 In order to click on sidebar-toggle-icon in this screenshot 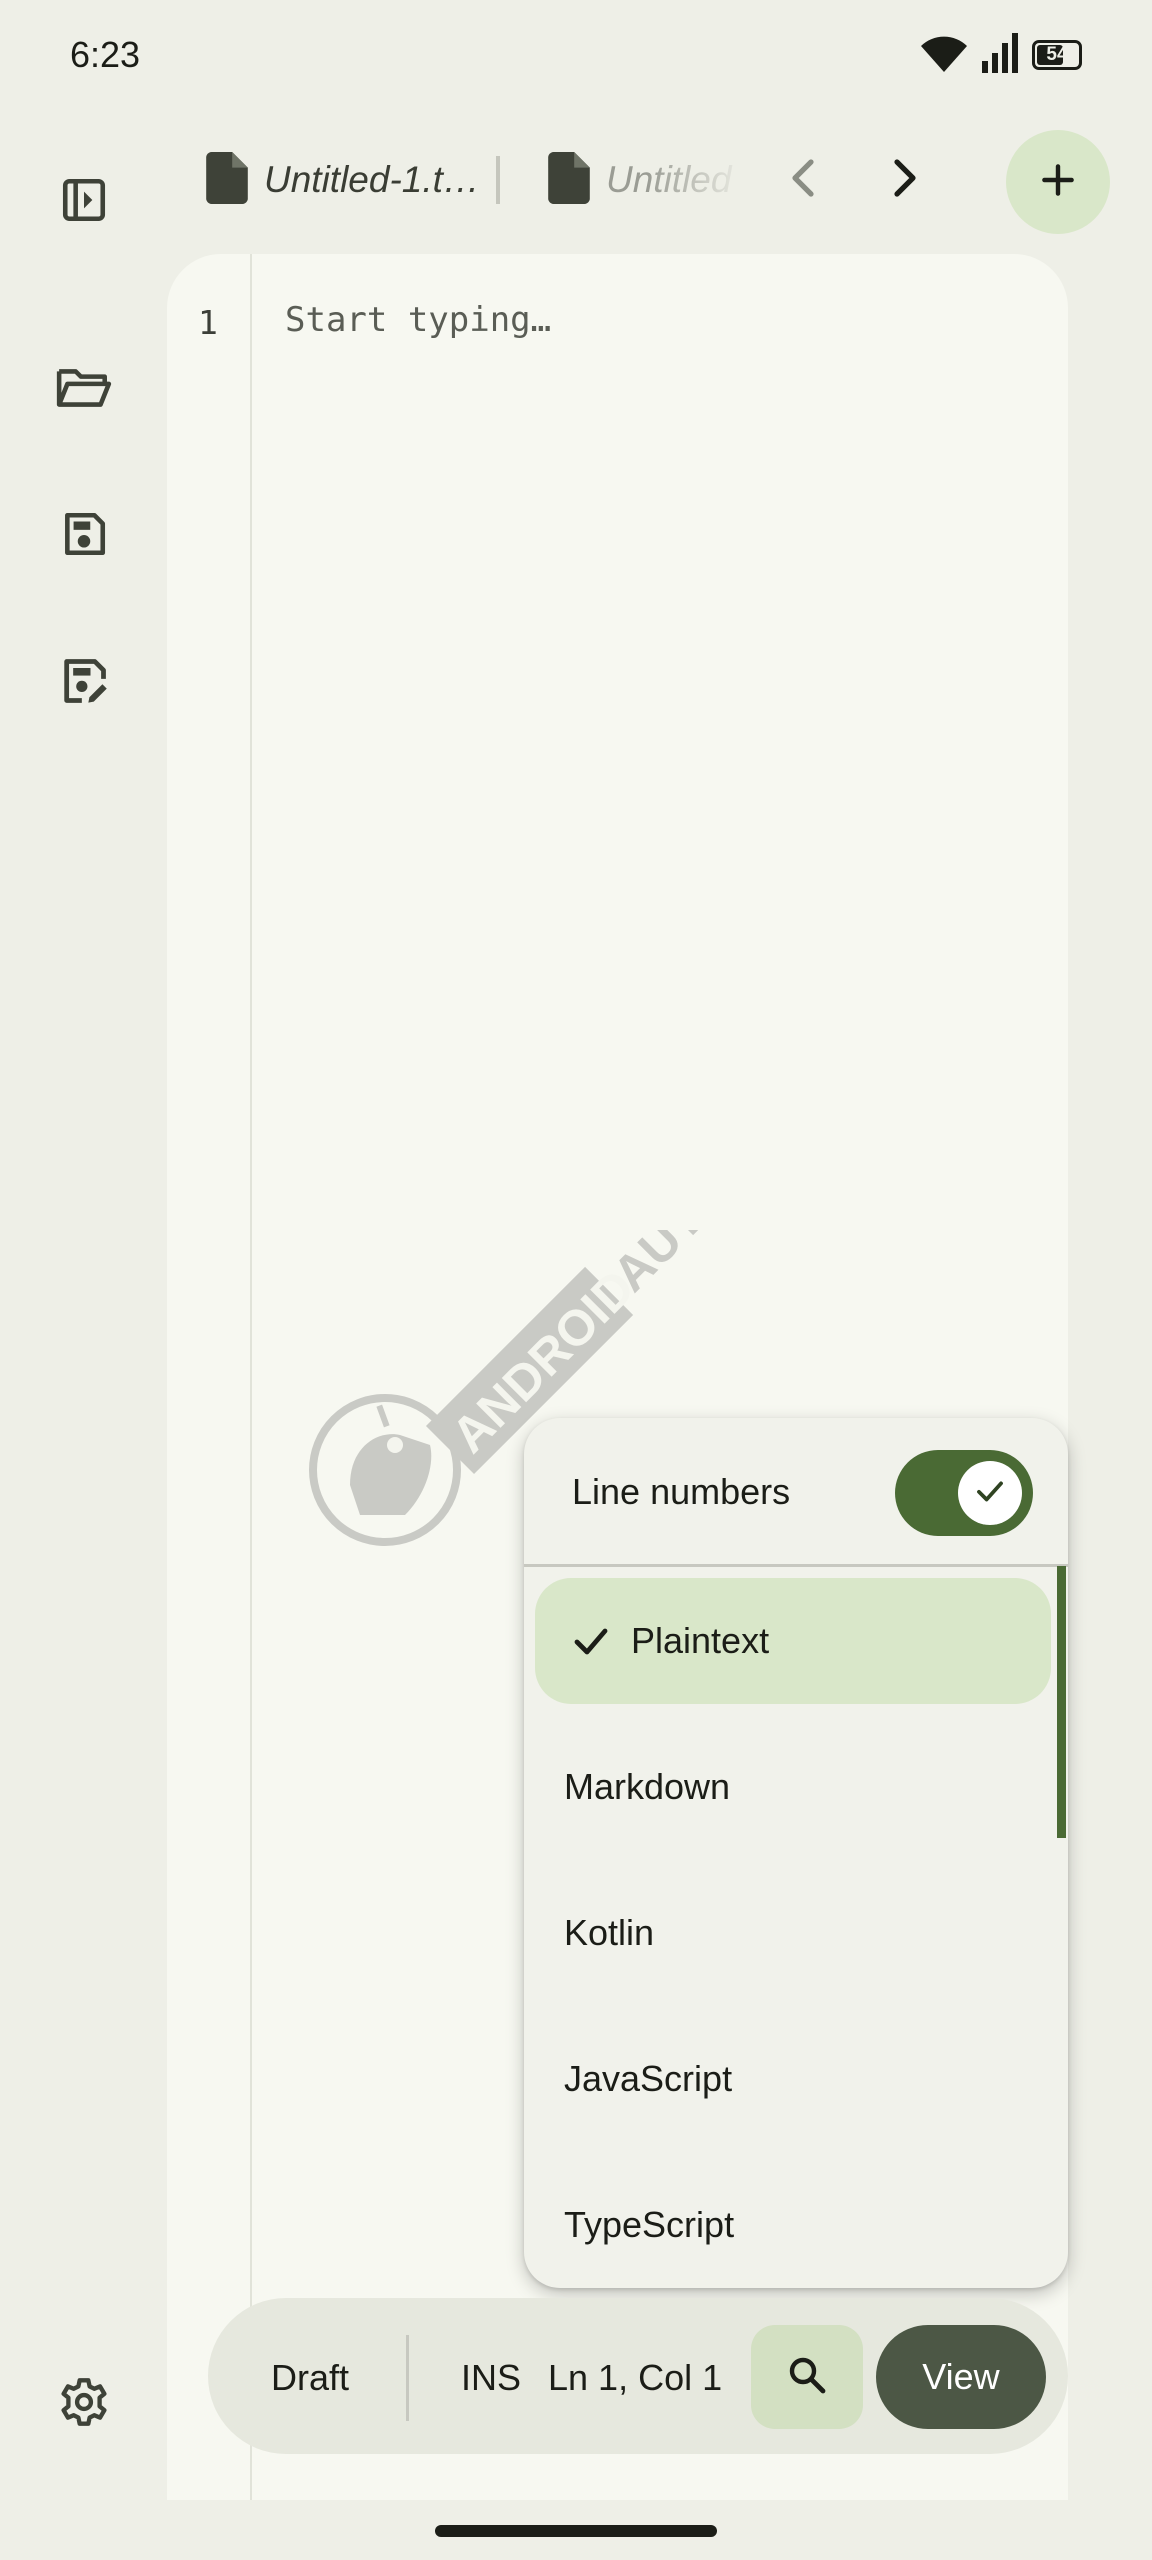, I will do `click(84, 202)`.